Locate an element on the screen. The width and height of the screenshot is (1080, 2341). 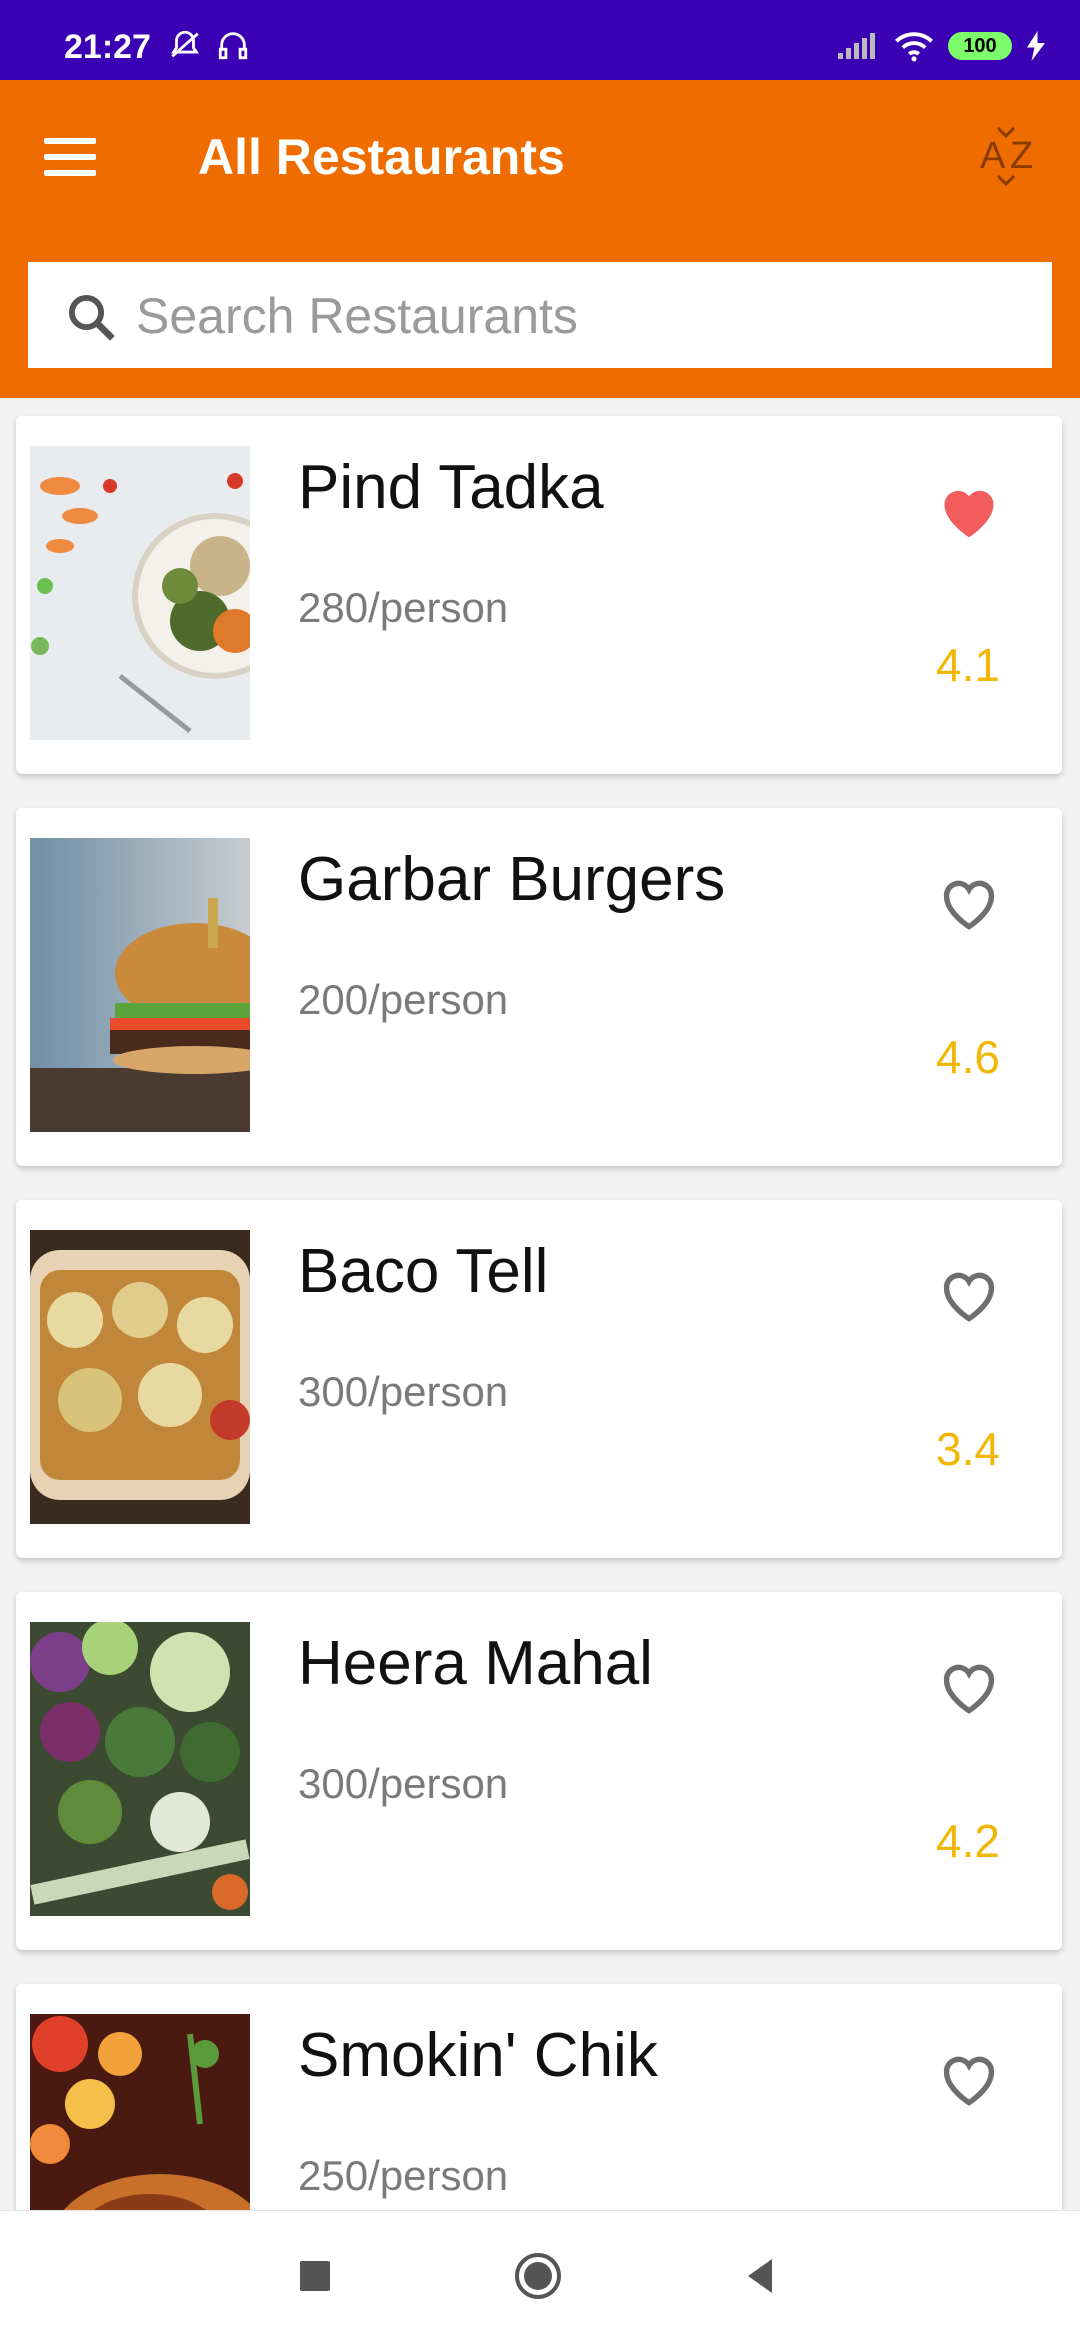
sort-az-icon: A Z is located at coordinates (1011, 155).